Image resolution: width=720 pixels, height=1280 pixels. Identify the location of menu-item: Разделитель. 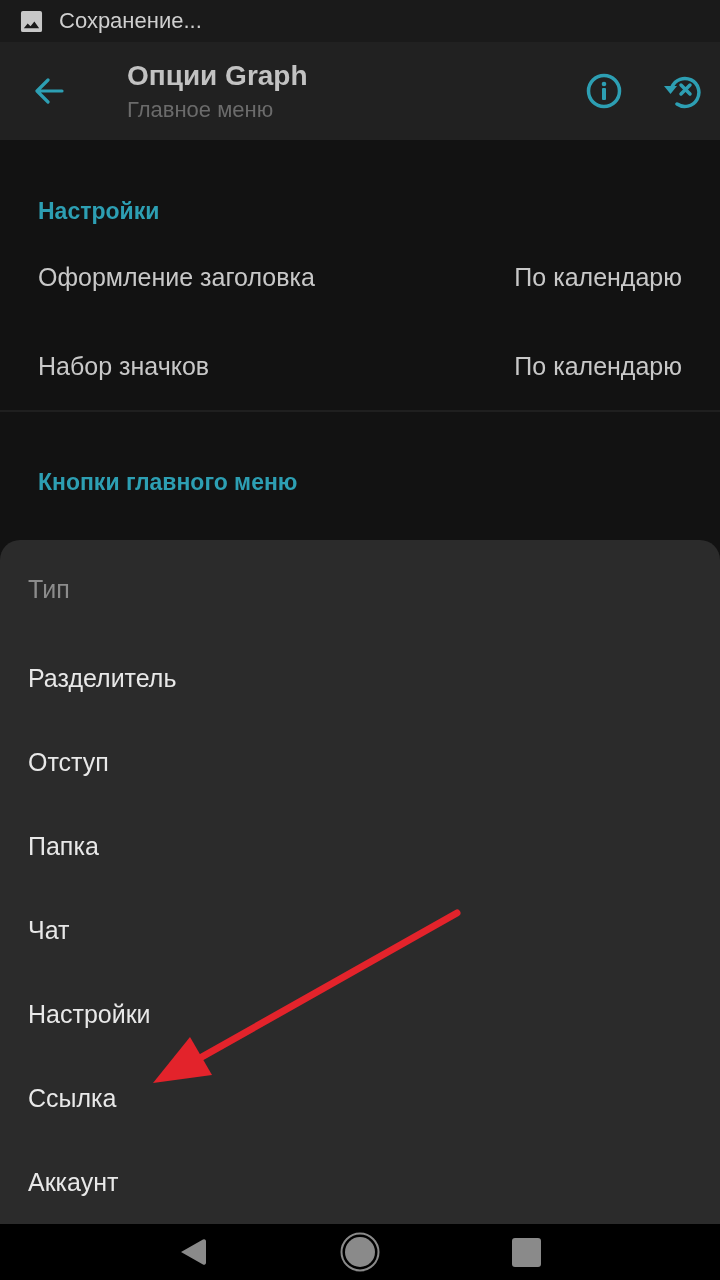
(360, 678).